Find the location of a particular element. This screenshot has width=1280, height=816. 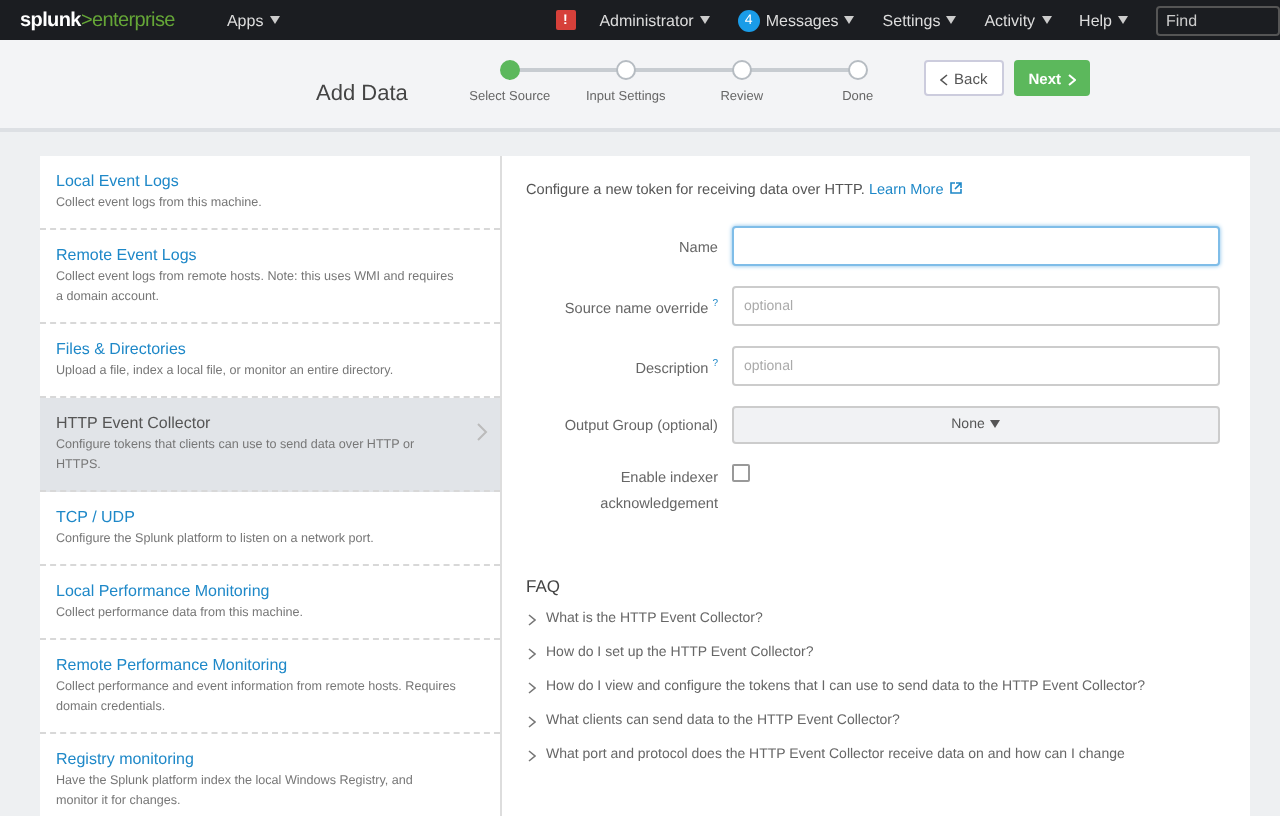

settings-menu: Settings is located at coordinates (919, 20).